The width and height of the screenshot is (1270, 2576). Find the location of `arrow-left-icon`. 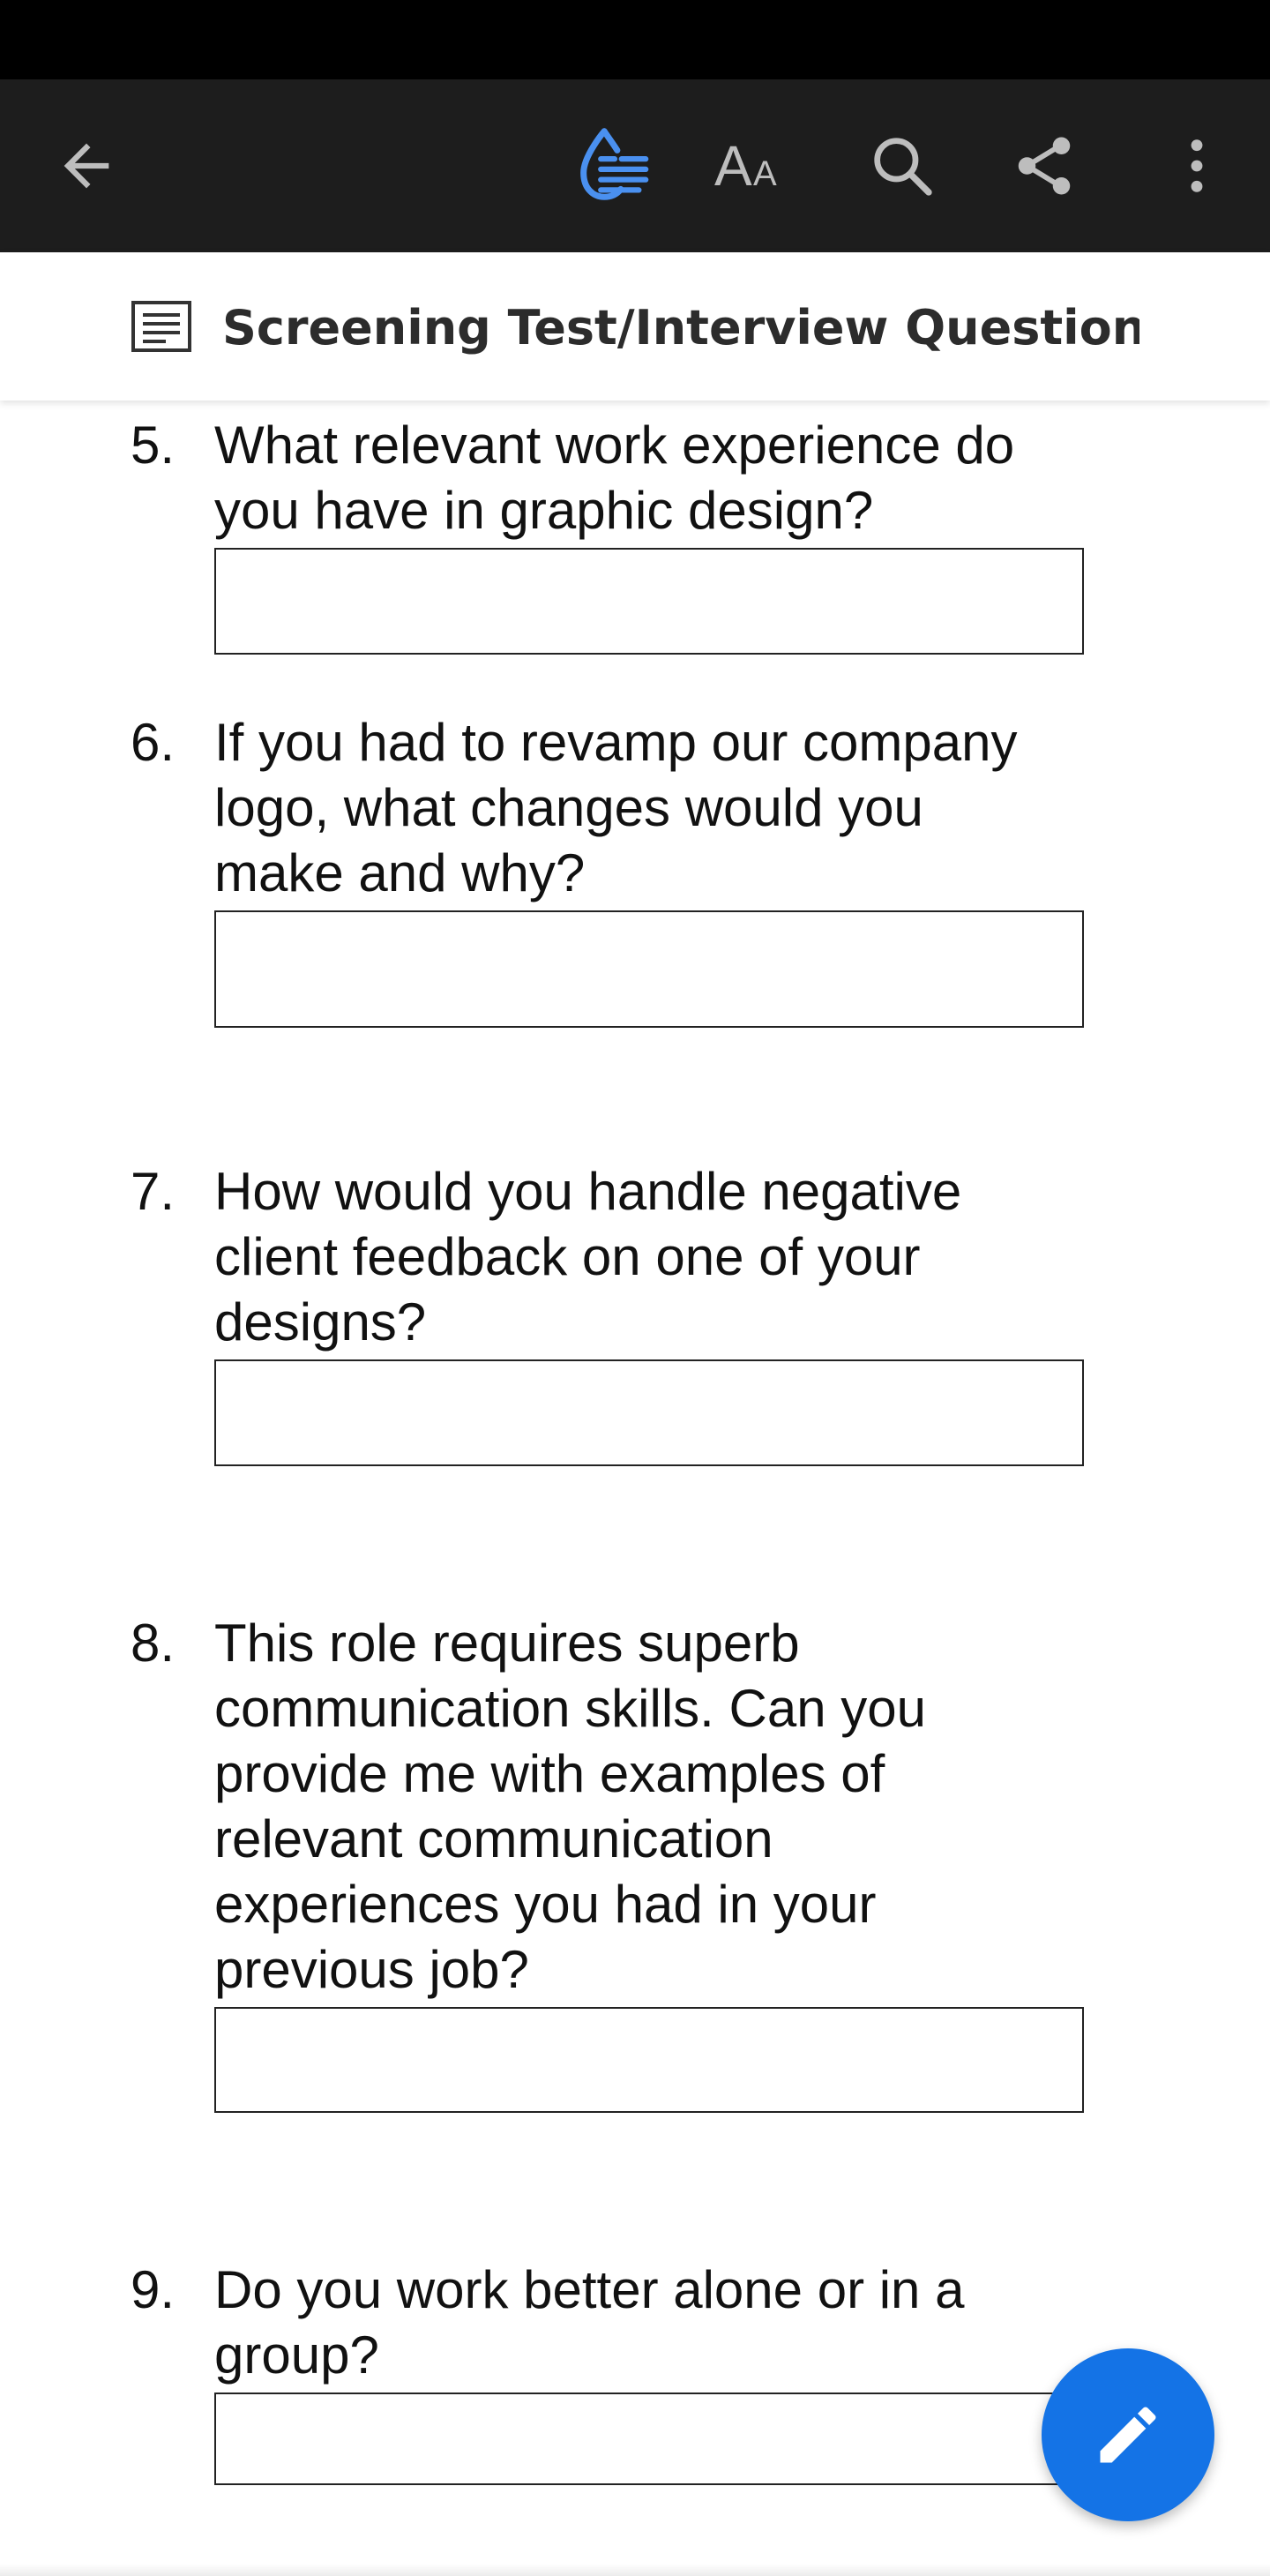

arrow-left-icon is located at coordinates (86, 166).